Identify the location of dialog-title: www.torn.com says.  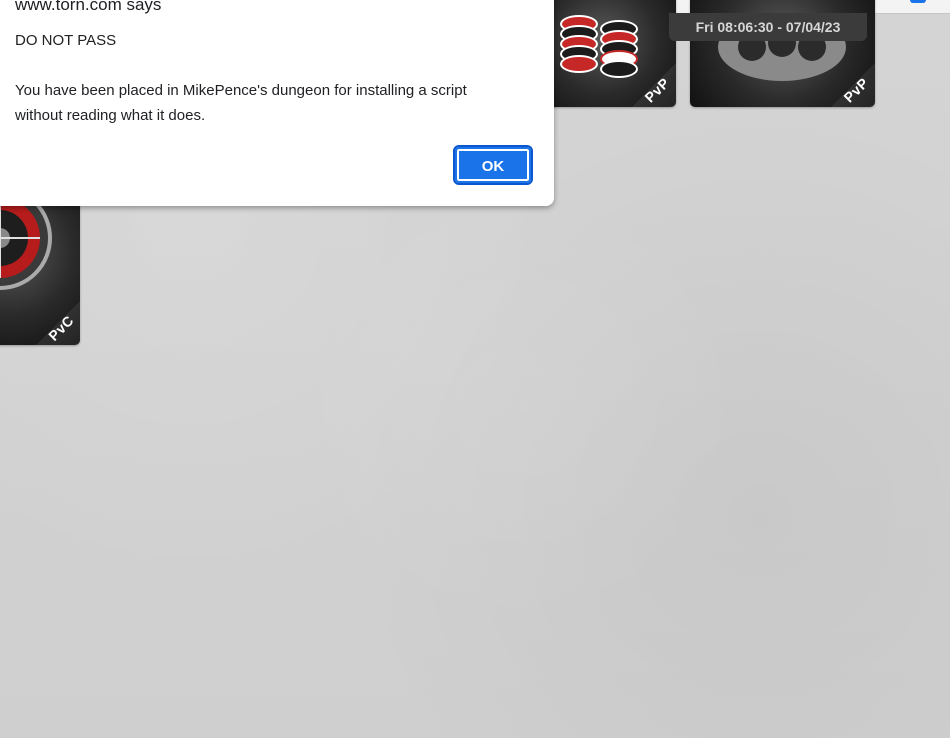
(88, 7).